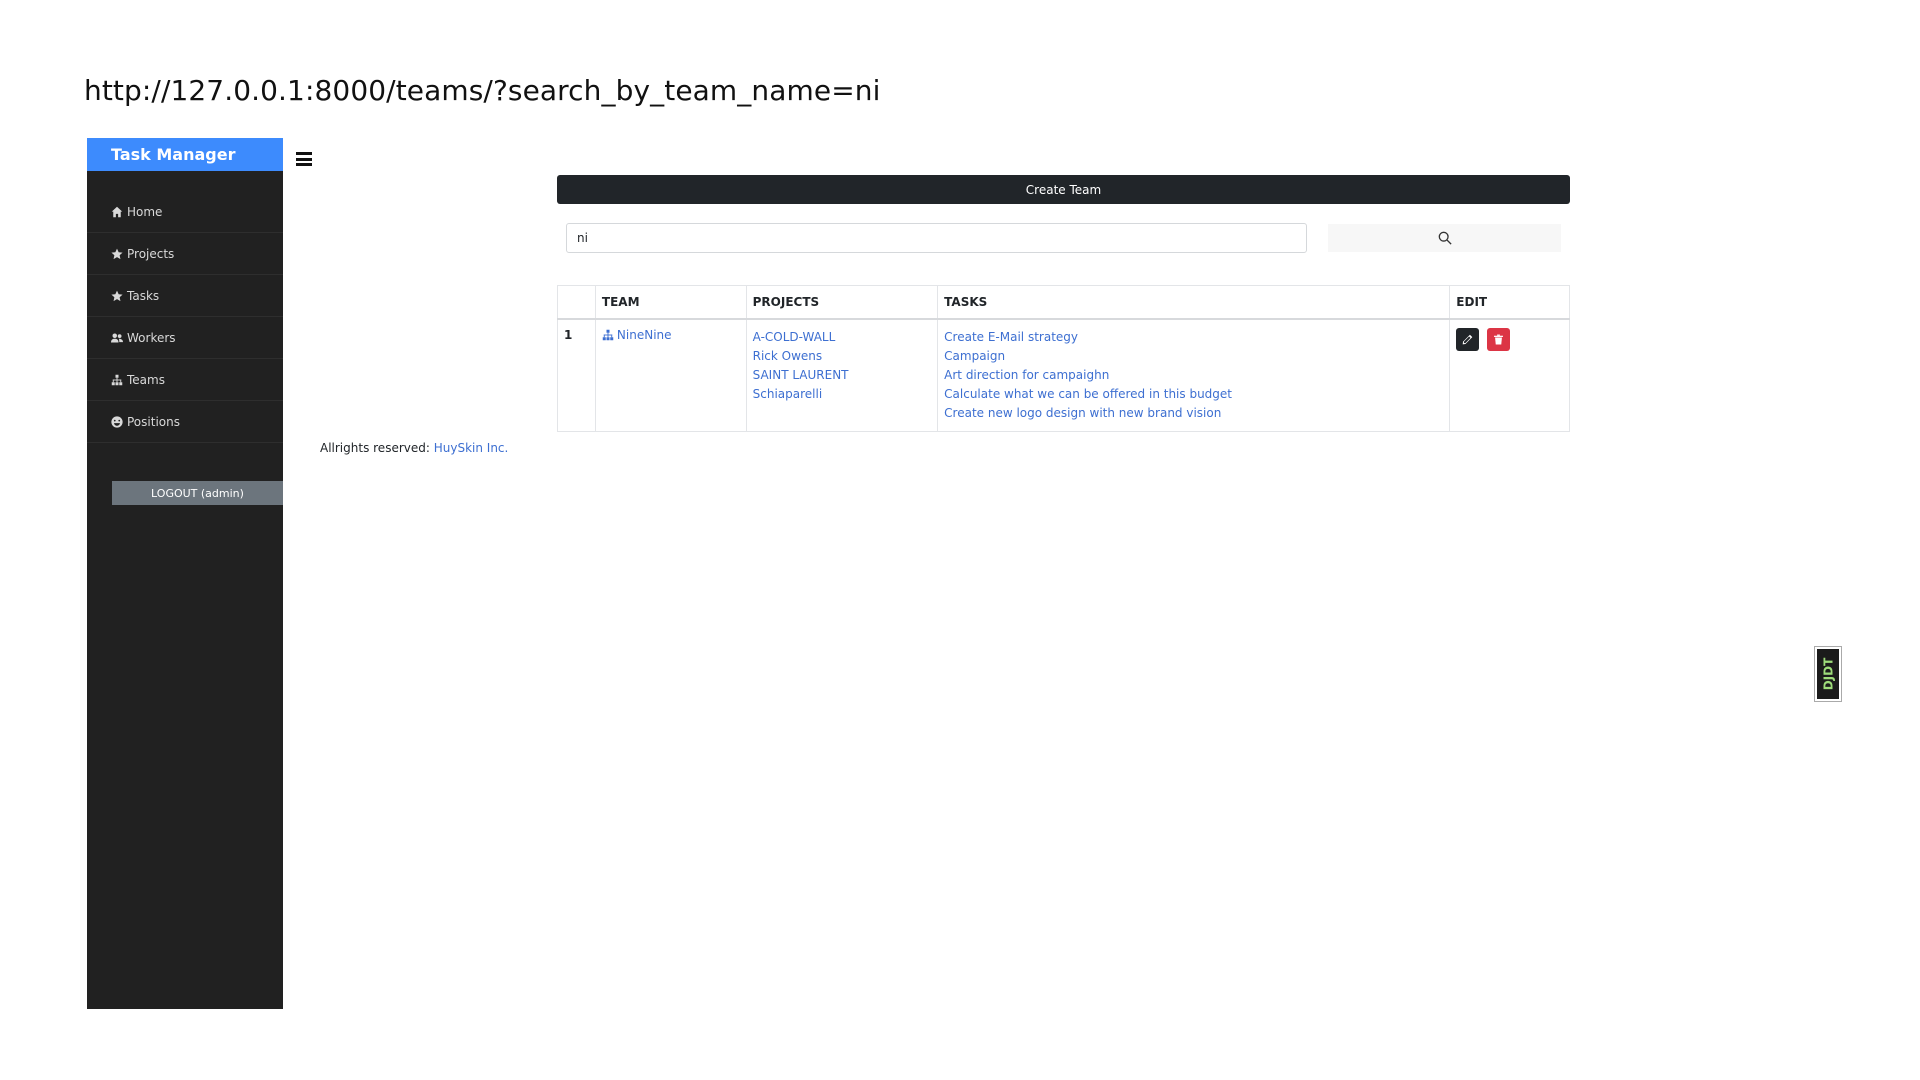 Image resolution: width=1920 pixels, height=1080 pixels. Describe the element at coordinates (842, 394) in the screenshot. I see `project-link: Schiaparelli` at that location.